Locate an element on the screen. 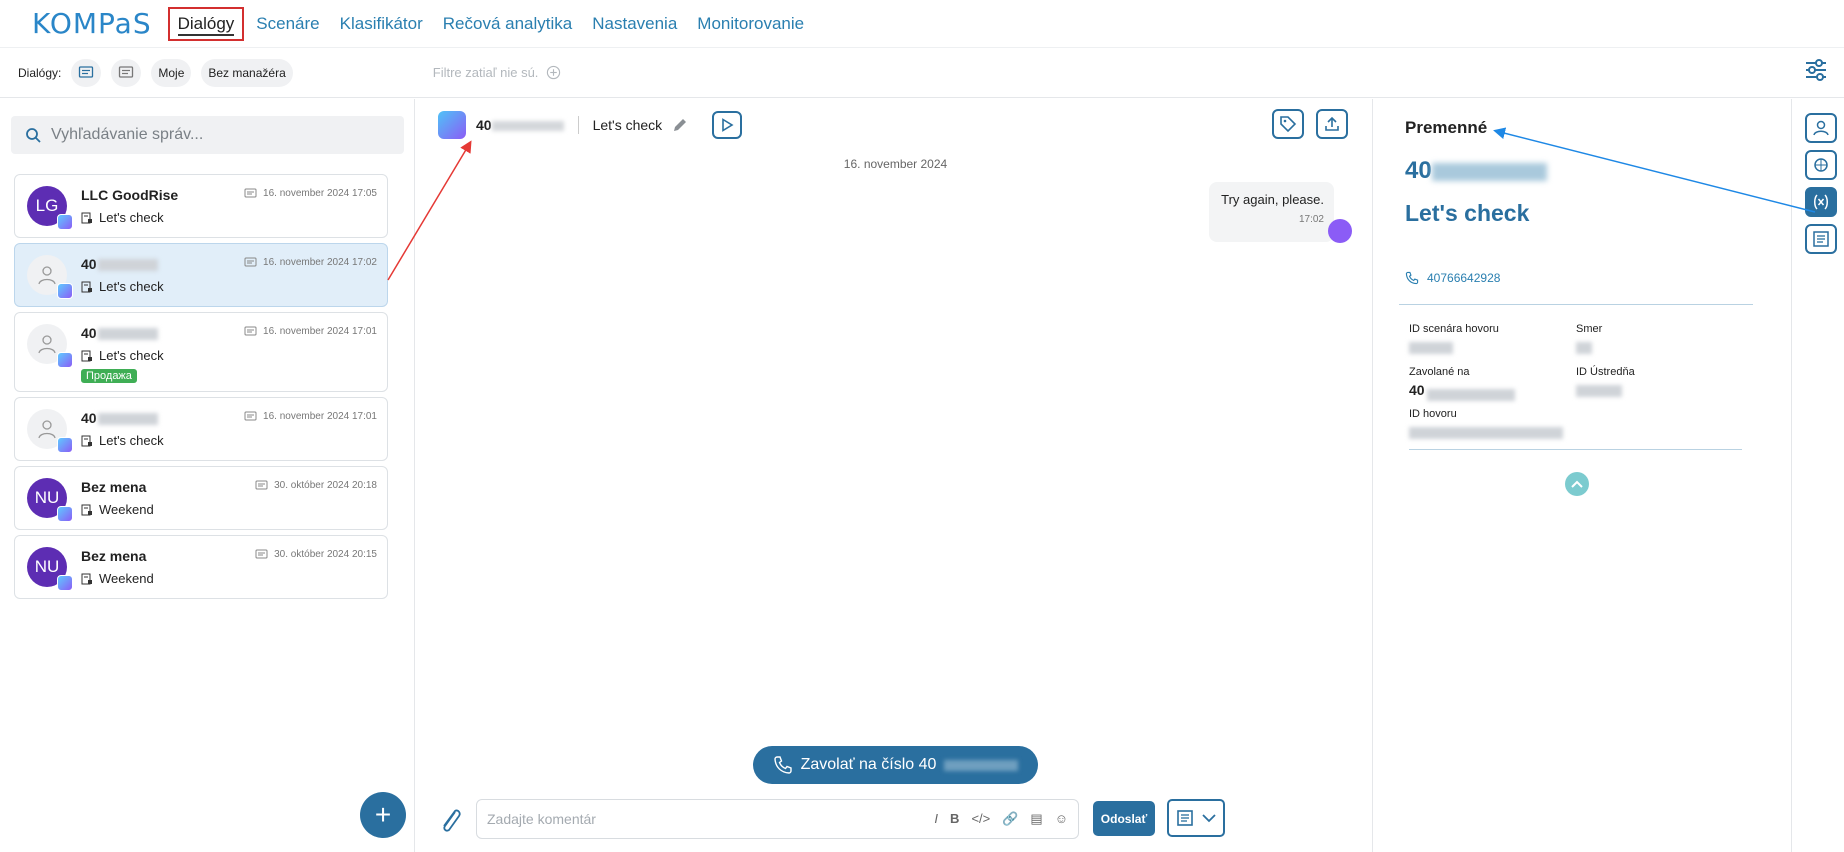 The height and width of the screenshot is (852, 1844). document-icon is located at coordinates (1821, 239).